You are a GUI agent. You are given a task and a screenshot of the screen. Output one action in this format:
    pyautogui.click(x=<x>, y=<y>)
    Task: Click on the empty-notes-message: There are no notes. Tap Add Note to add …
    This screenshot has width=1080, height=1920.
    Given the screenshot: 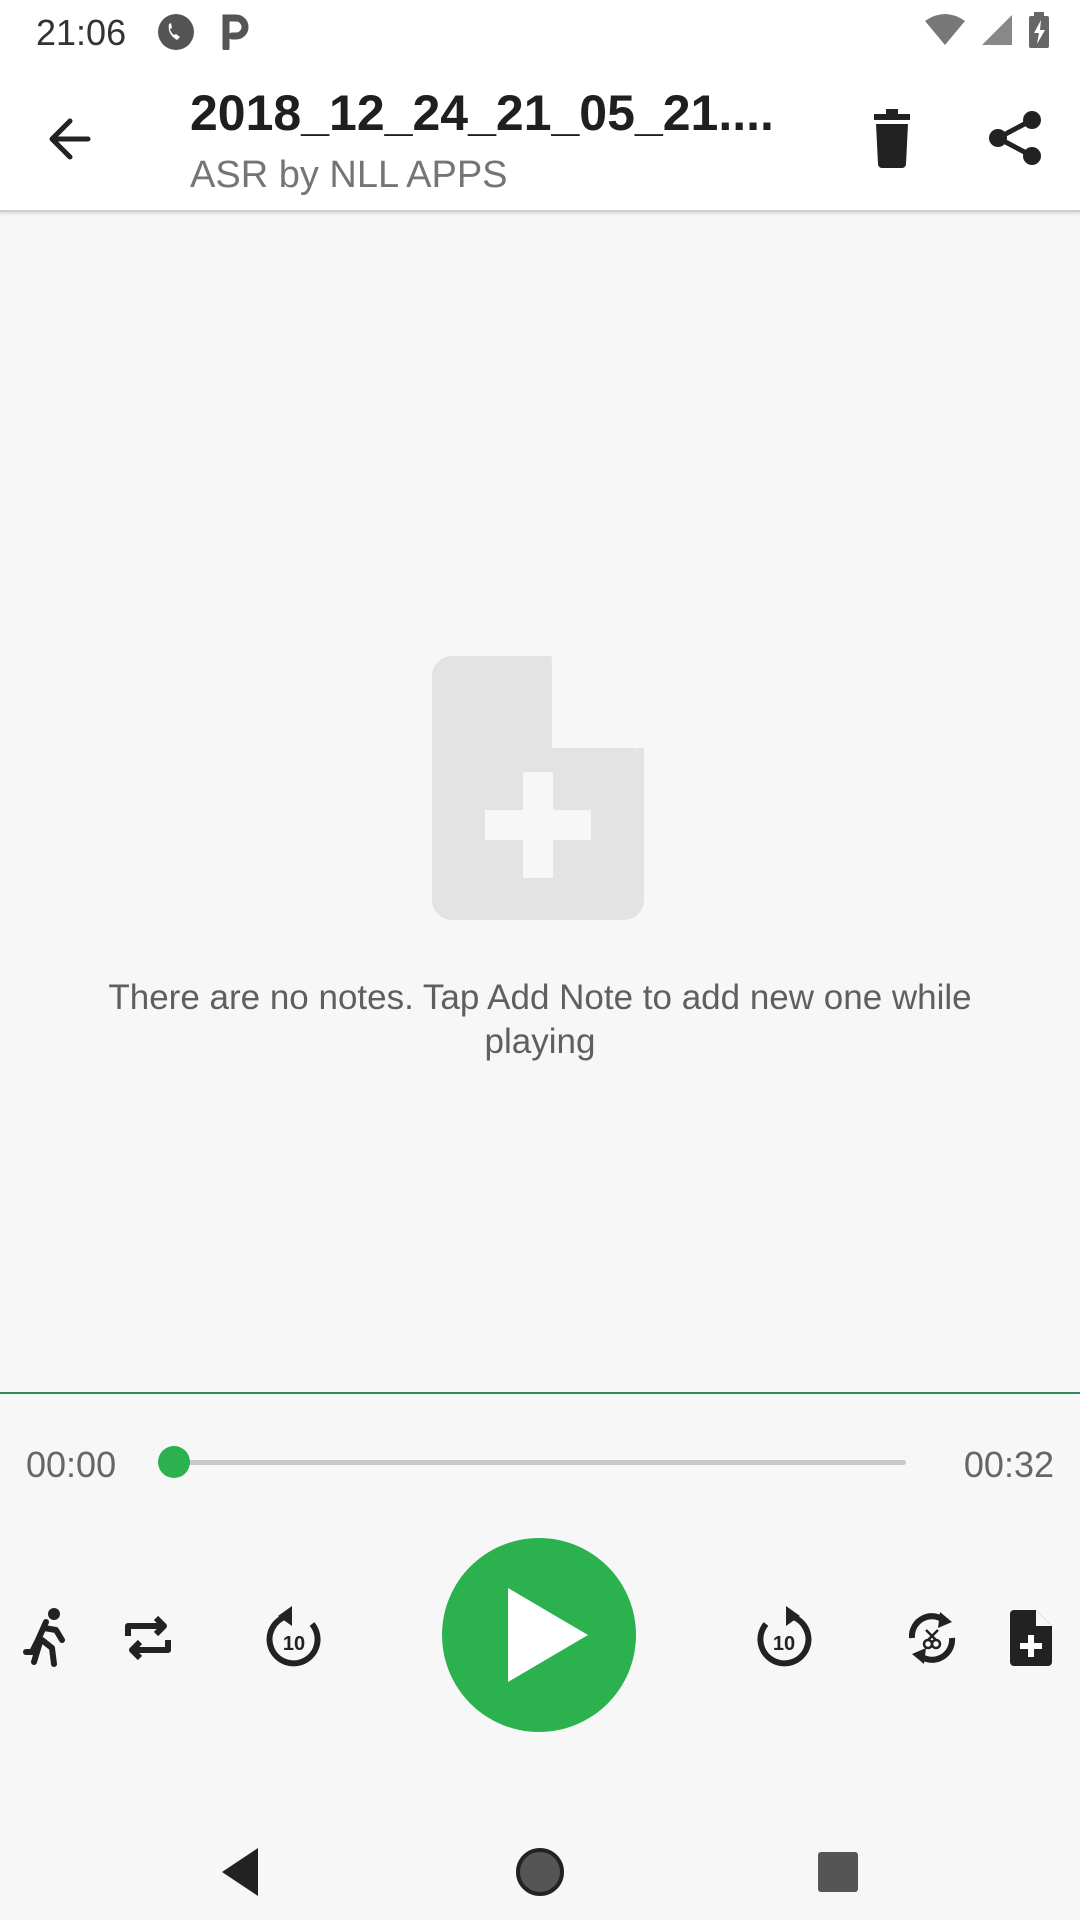 What is the action you would take?
    pyautogui.click(x=540, y=1019)
    